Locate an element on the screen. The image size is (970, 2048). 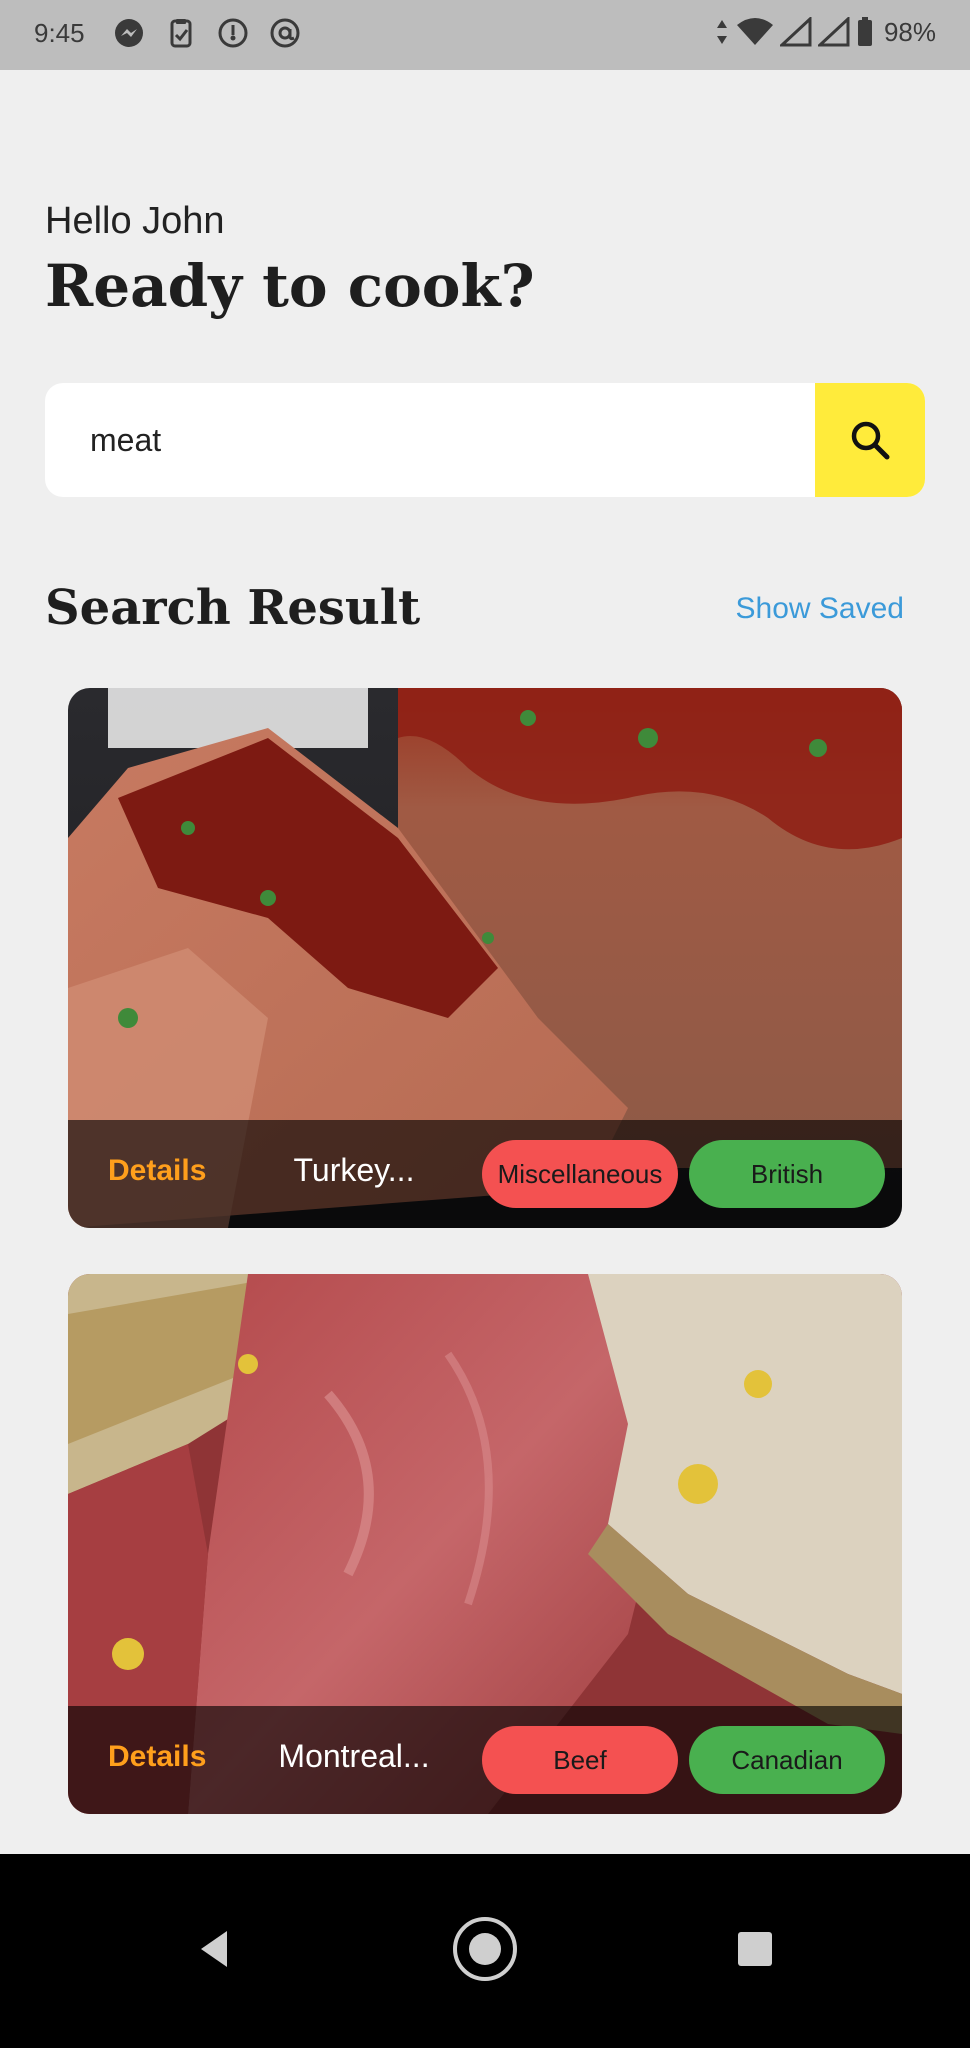
search-button is located at coordinates (870, 440).